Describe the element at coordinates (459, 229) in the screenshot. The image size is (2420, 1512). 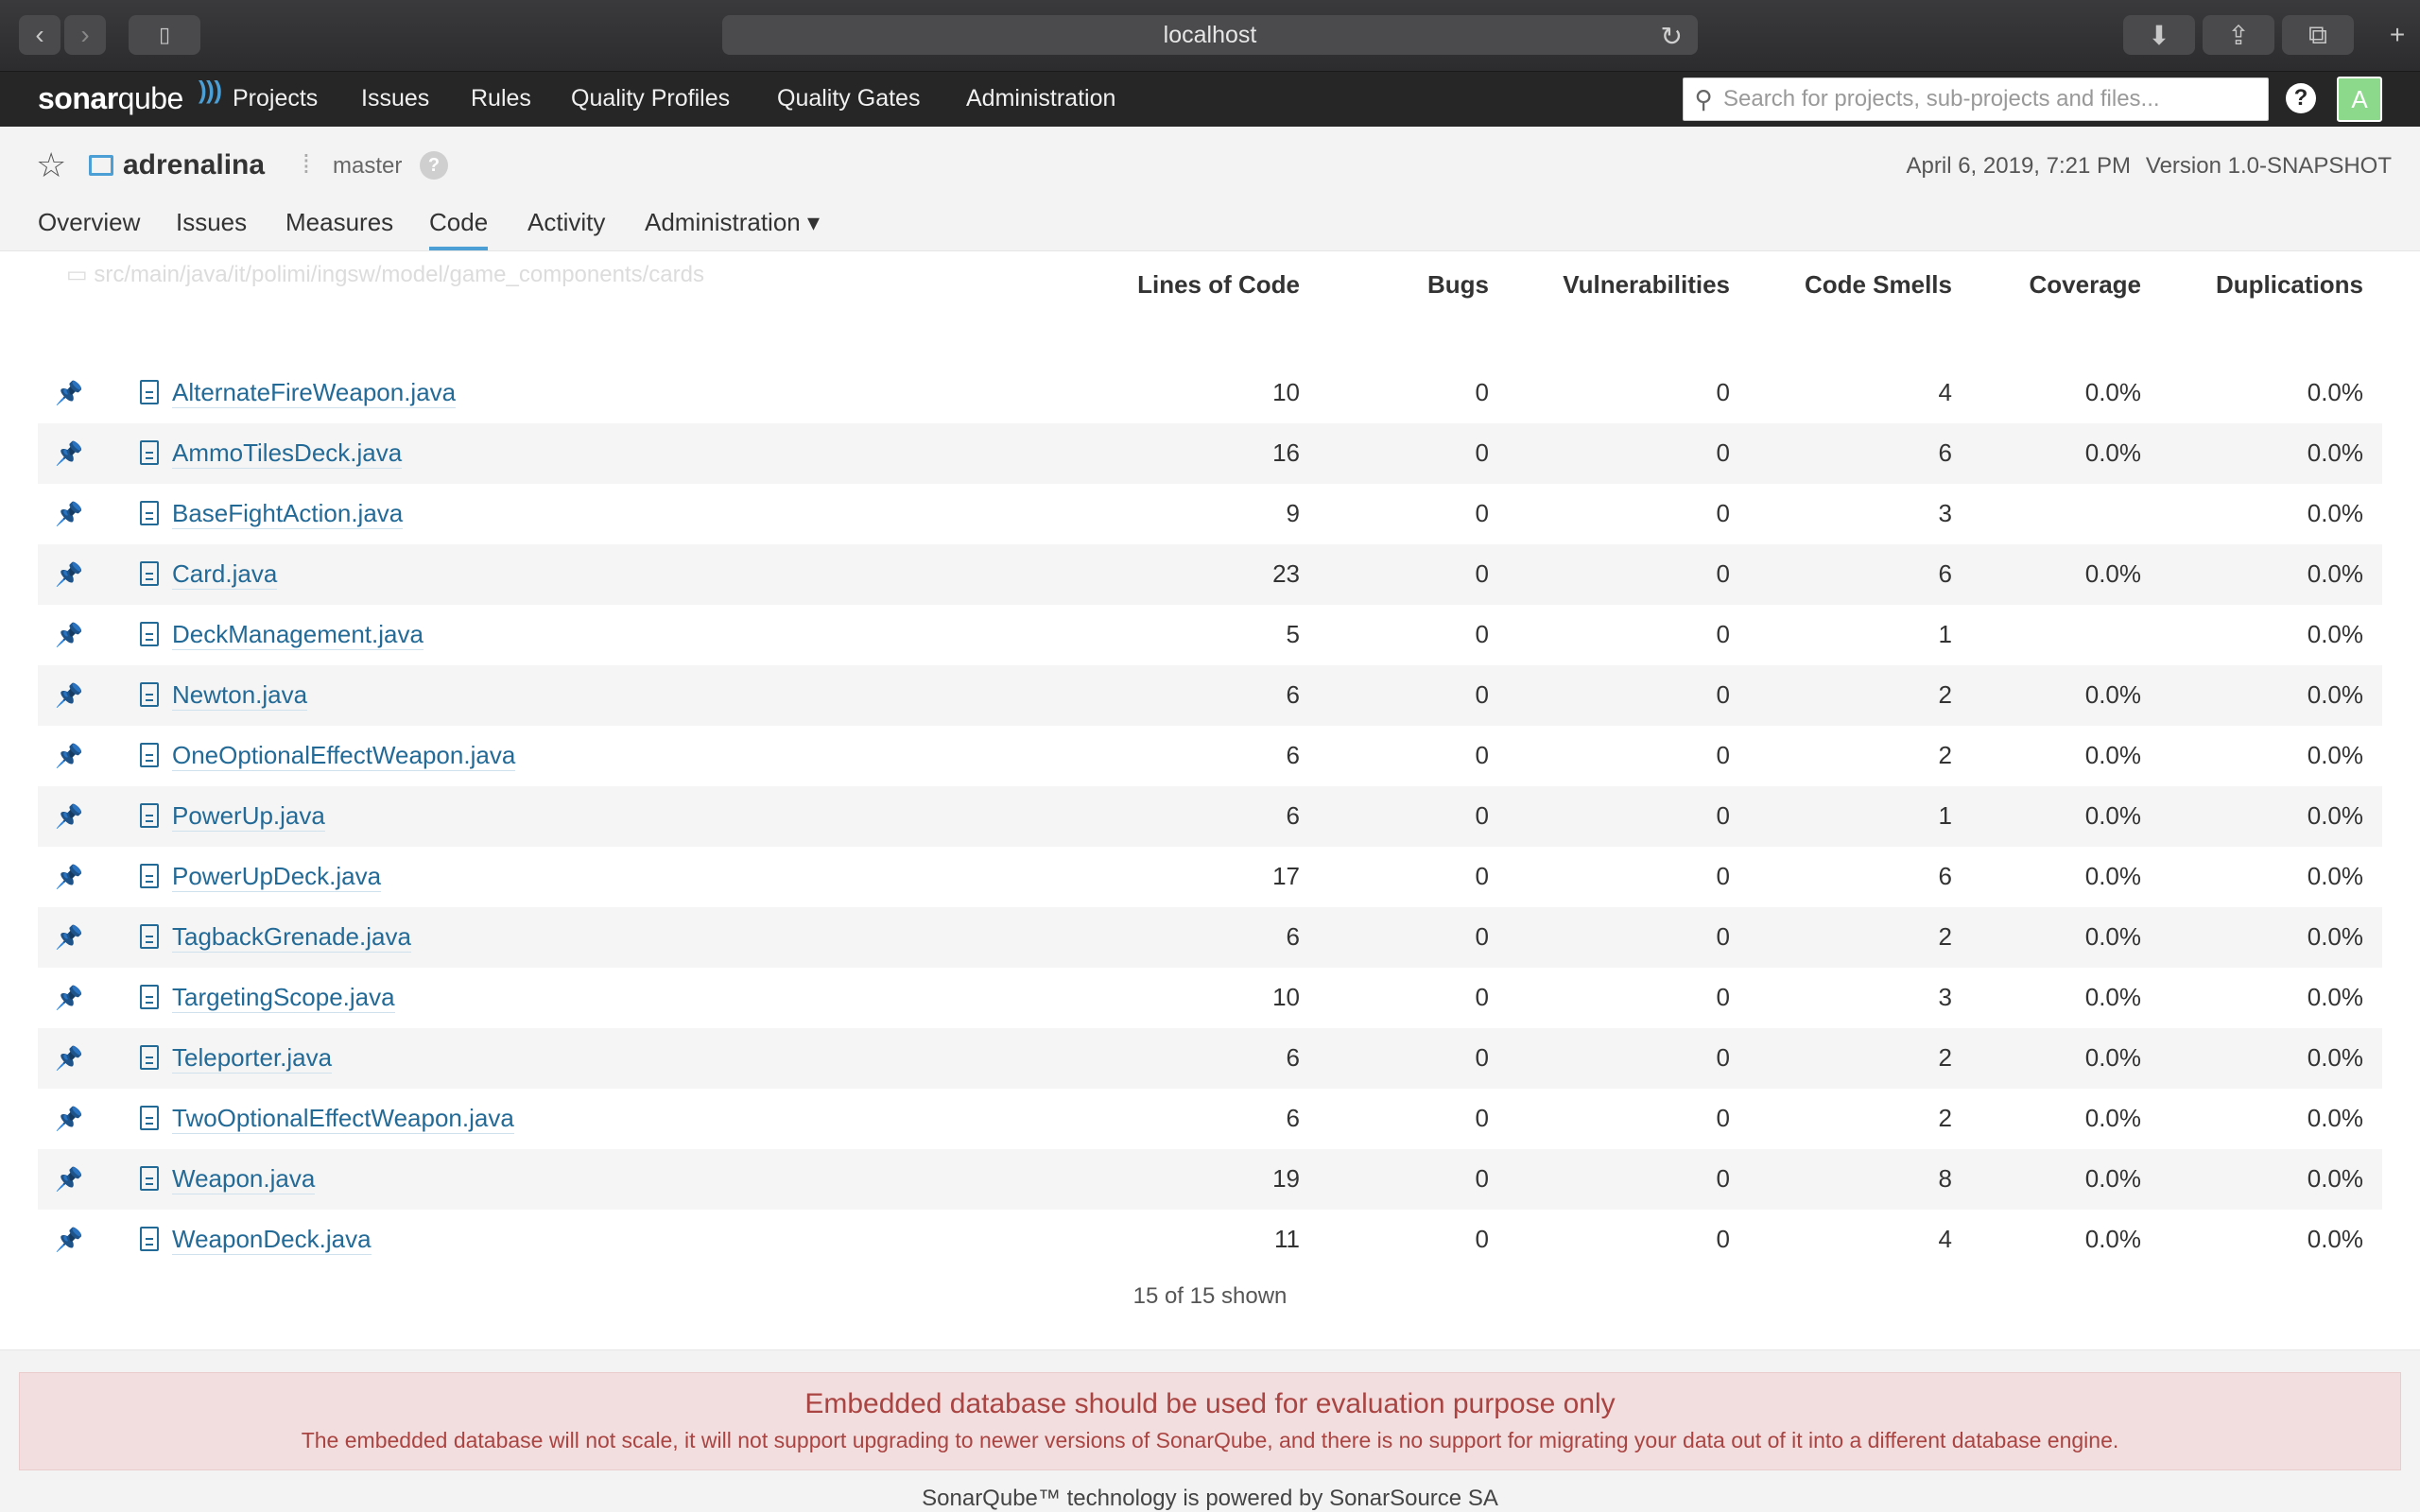
I see `tab-code: Code` at that location.